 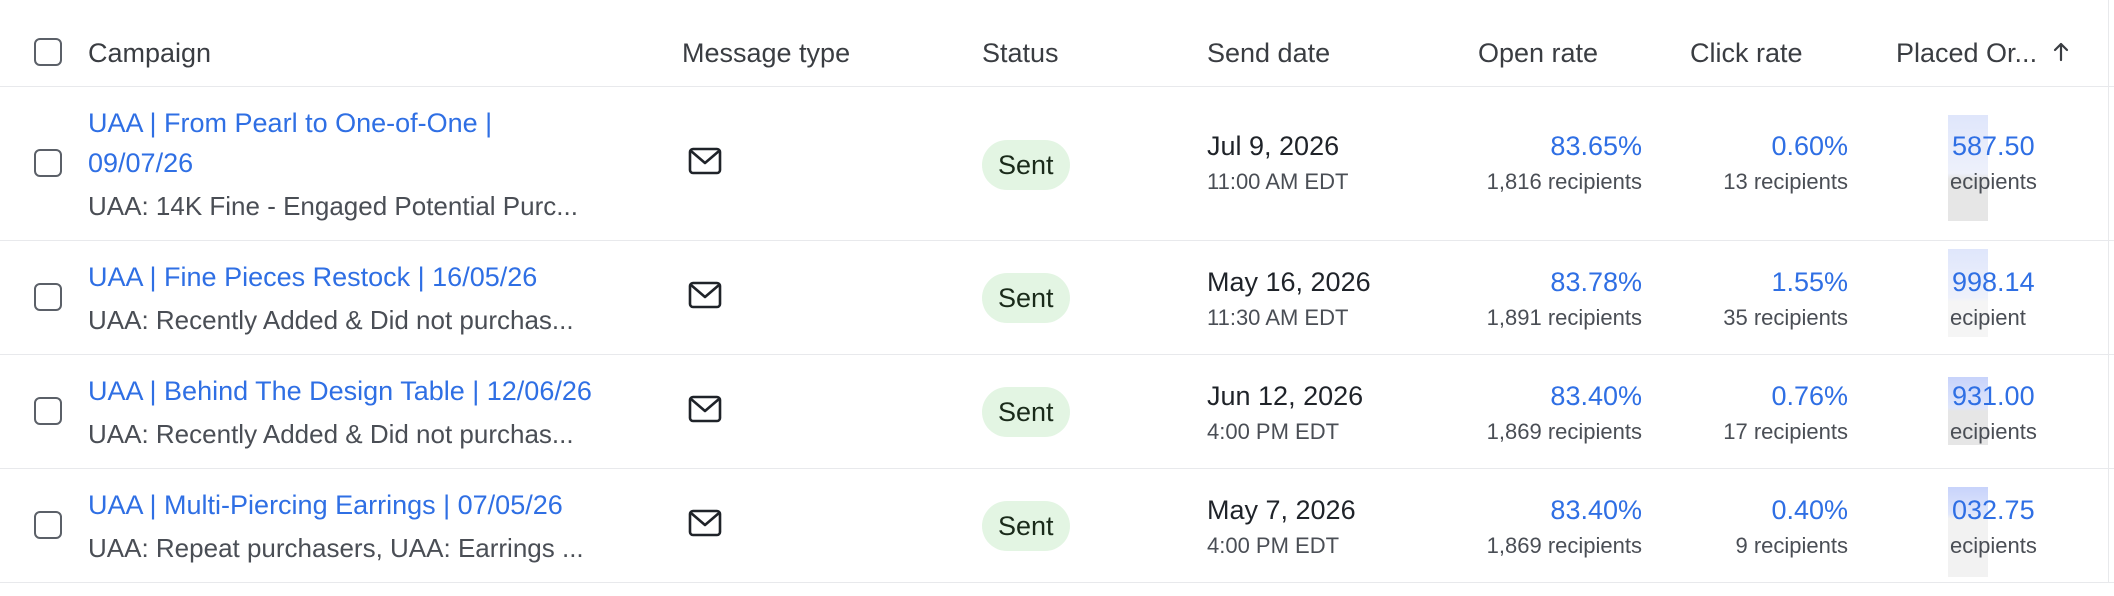 What do you see at coordinates (1809, 146) in the screenshot?
I see `click-rate-value: 0.60%` at bounding box center [1809, 146].